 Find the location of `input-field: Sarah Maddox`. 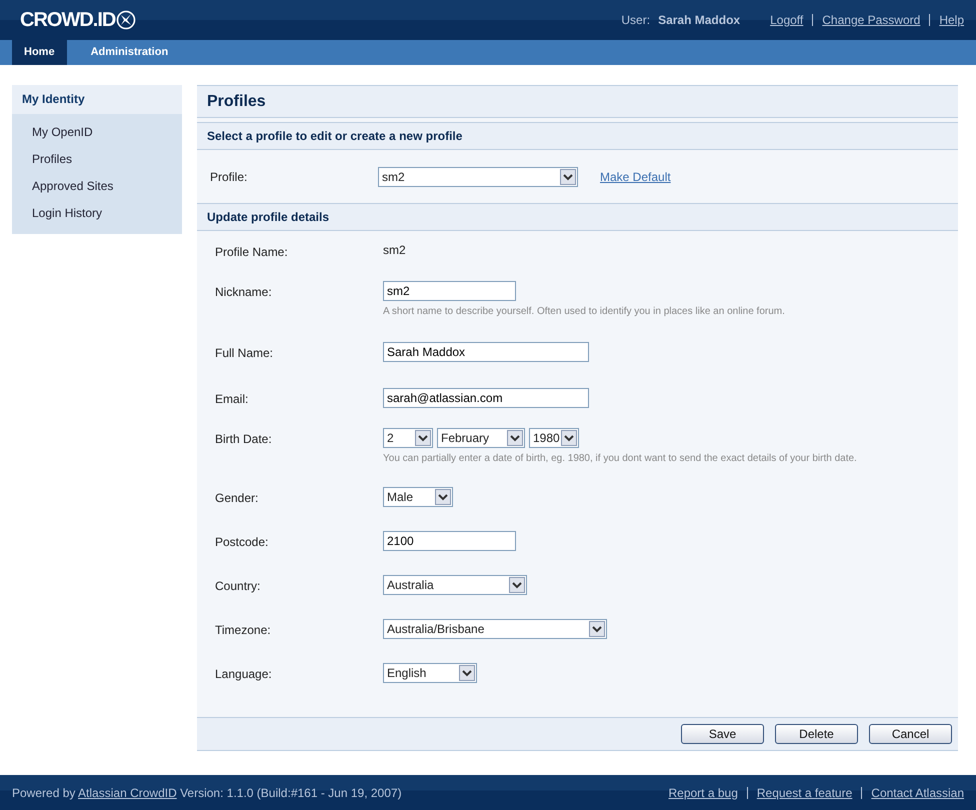

input-field: Sarah Maddox is located at coordinates (486, 352).